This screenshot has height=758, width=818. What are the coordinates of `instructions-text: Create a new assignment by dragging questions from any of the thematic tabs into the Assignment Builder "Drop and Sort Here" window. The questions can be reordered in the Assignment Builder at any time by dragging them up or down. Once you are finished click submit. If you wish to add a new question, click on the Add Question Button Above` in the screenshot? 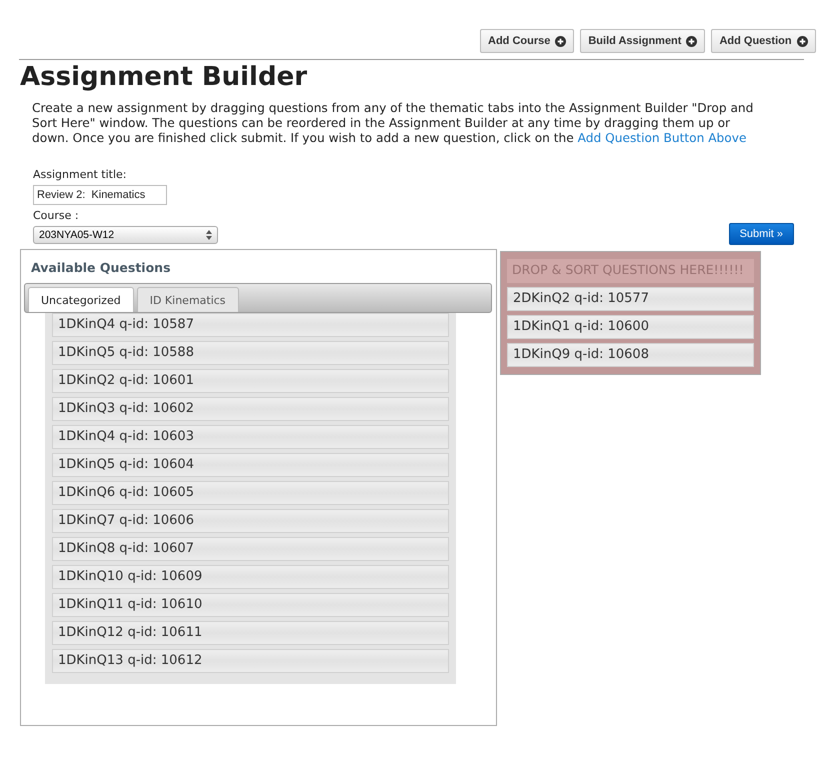 It's located at (393, 123).